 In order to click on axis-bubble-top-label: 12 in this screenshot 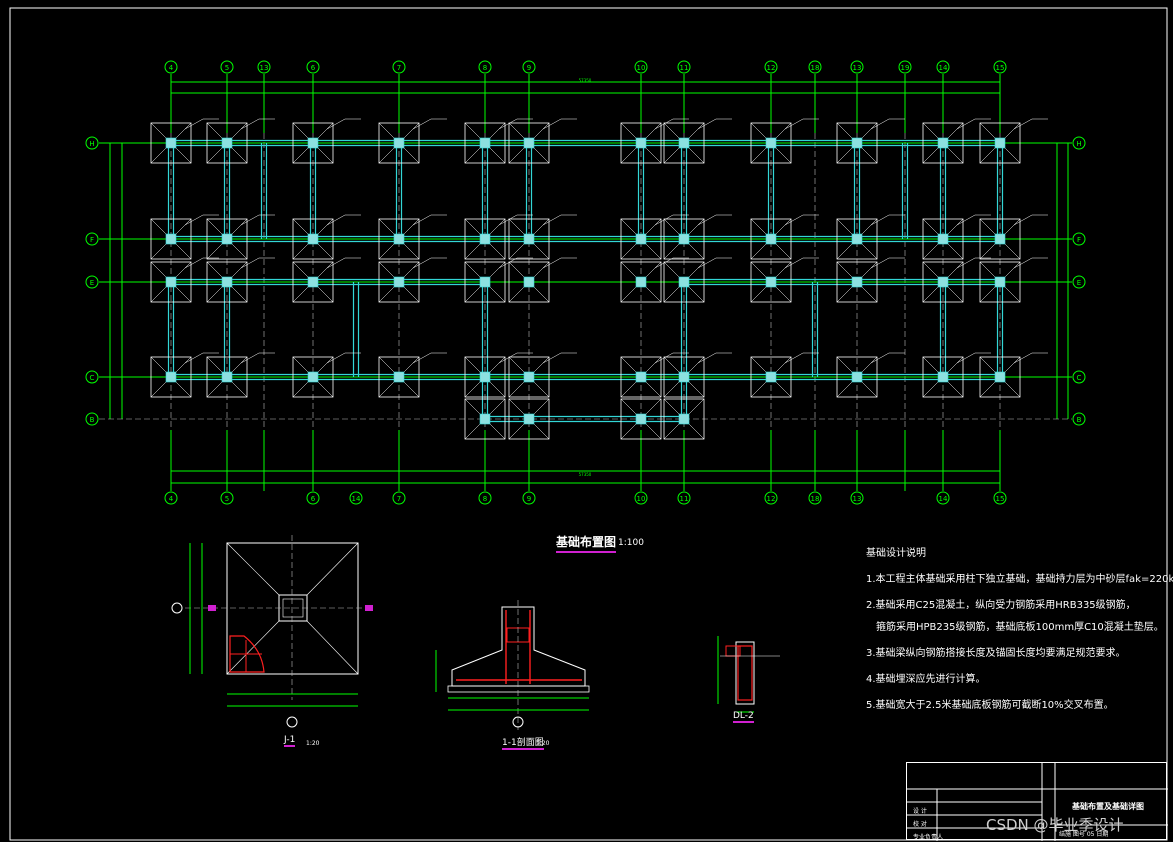, I will do `click(771, 68)`.